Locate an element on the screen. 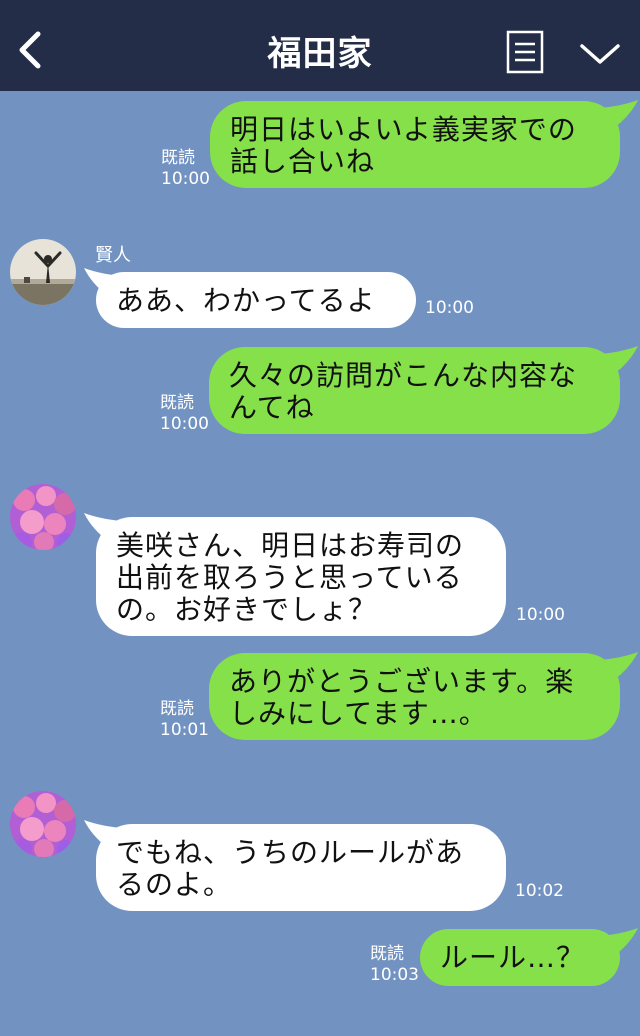 Image resolution: width=640 pixels, height=1036 pixels. man-landscape-avatar is located at coordinates (43, 272).